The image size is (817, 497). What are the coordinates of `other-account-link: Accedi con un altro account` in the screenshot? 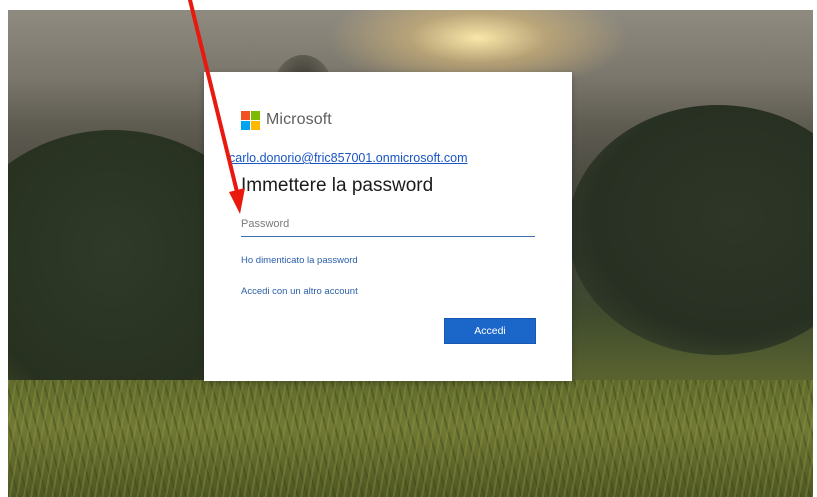 It's located at (299, 291).